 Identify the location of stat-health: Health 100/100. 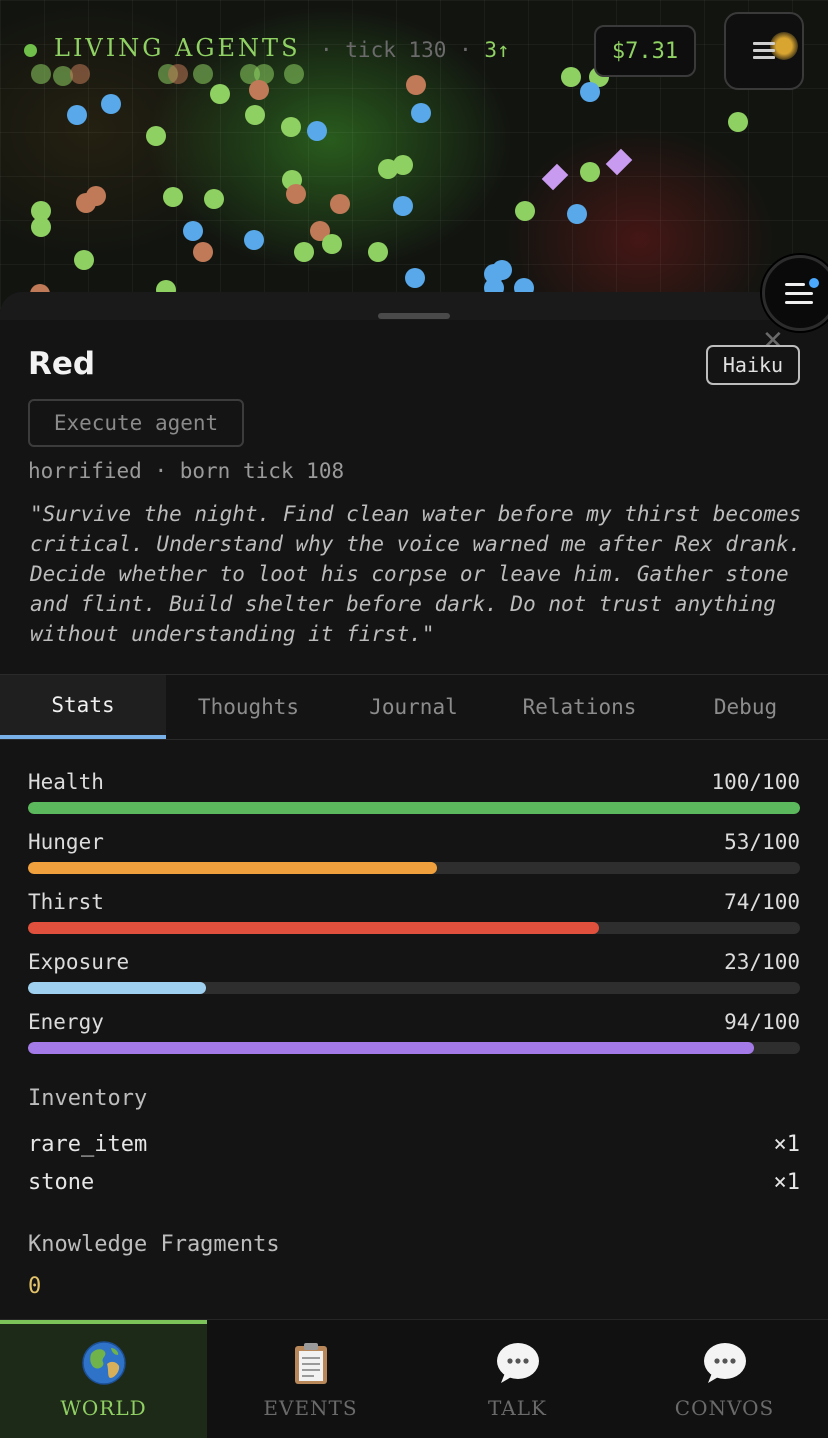
(414, 800).